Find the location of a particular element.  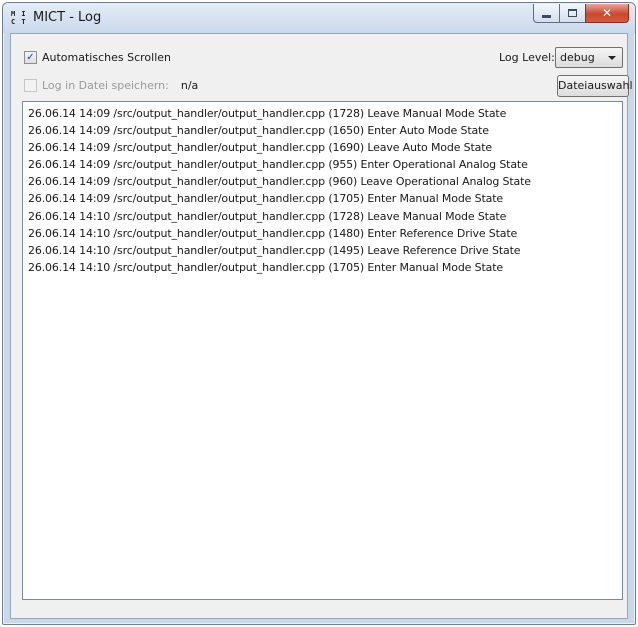

log-level-label: Log Level: is located at coordinates (527, 57).